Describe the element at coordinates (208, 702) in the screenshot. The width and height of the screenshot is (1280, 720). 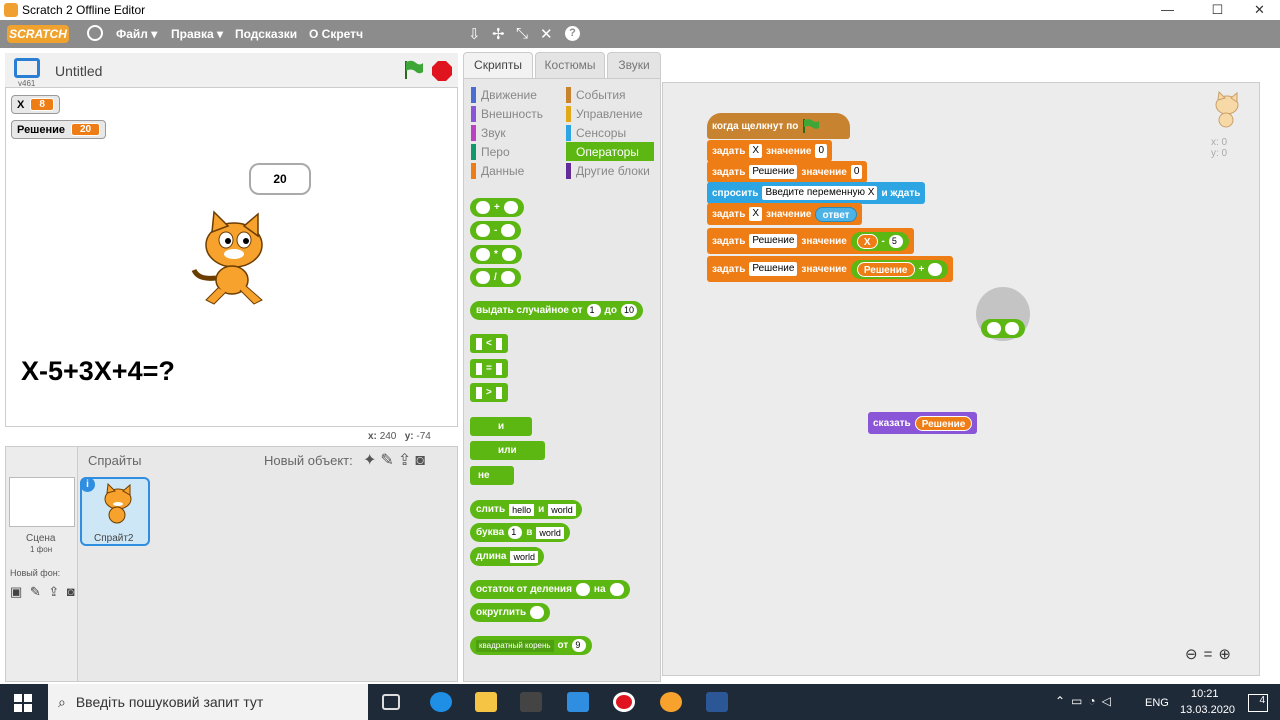
I see `taskbar-search: ⌕ Введіть пошуковий запит тут` at that location.